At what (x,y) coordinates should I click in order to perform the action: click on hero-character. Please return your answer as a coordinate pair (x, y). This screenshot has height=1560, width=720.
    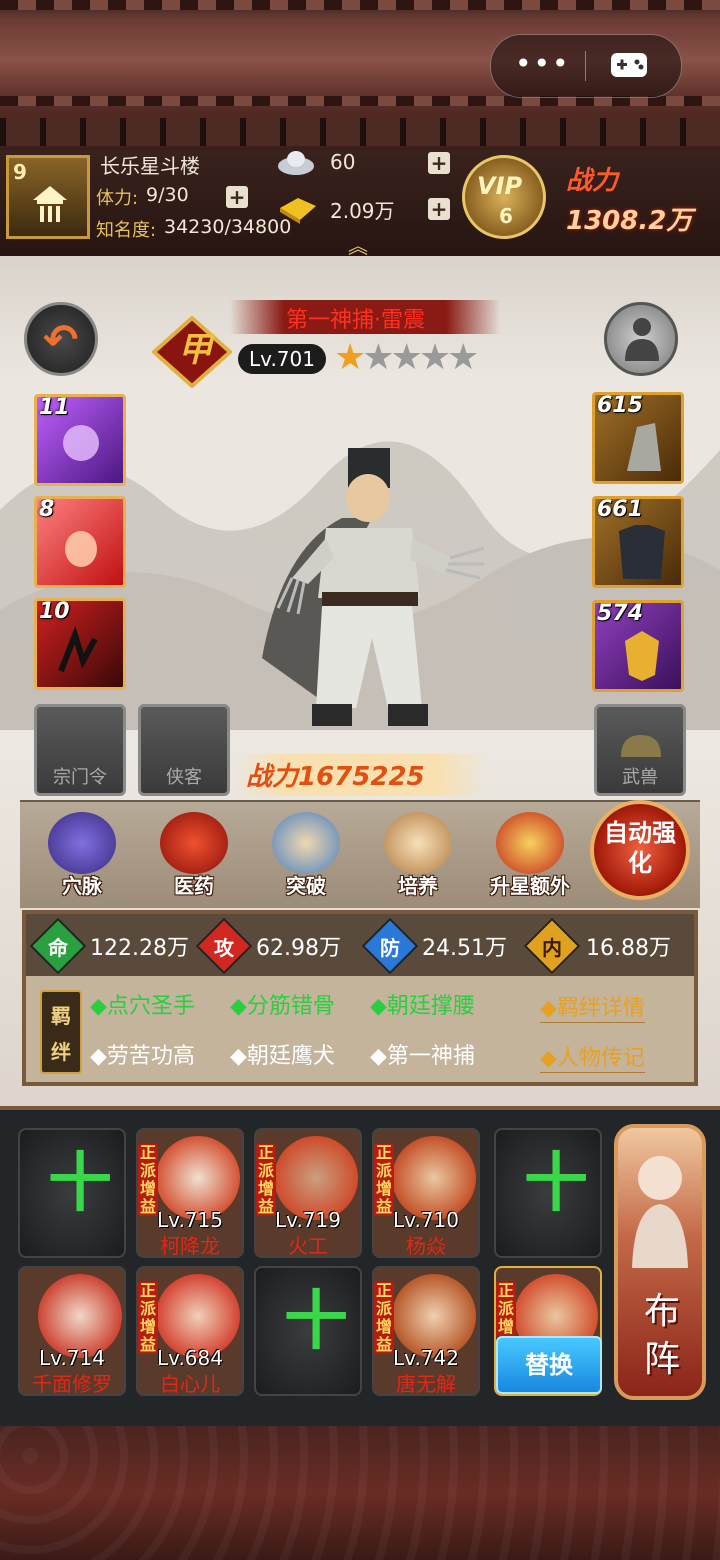
    Looking at the image, I should click on (373, 587).